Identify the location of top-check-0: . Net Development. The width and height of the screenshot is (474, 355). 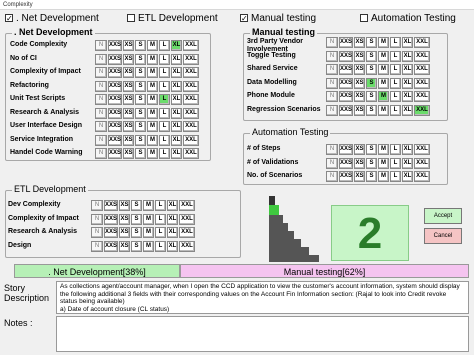
(52, 18).